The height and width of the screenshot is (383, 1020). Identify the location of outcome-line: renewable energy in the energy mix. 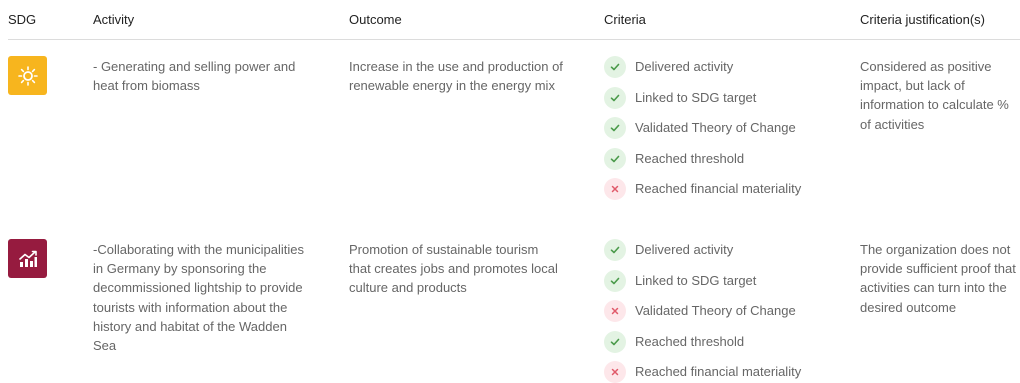
(452, 86).